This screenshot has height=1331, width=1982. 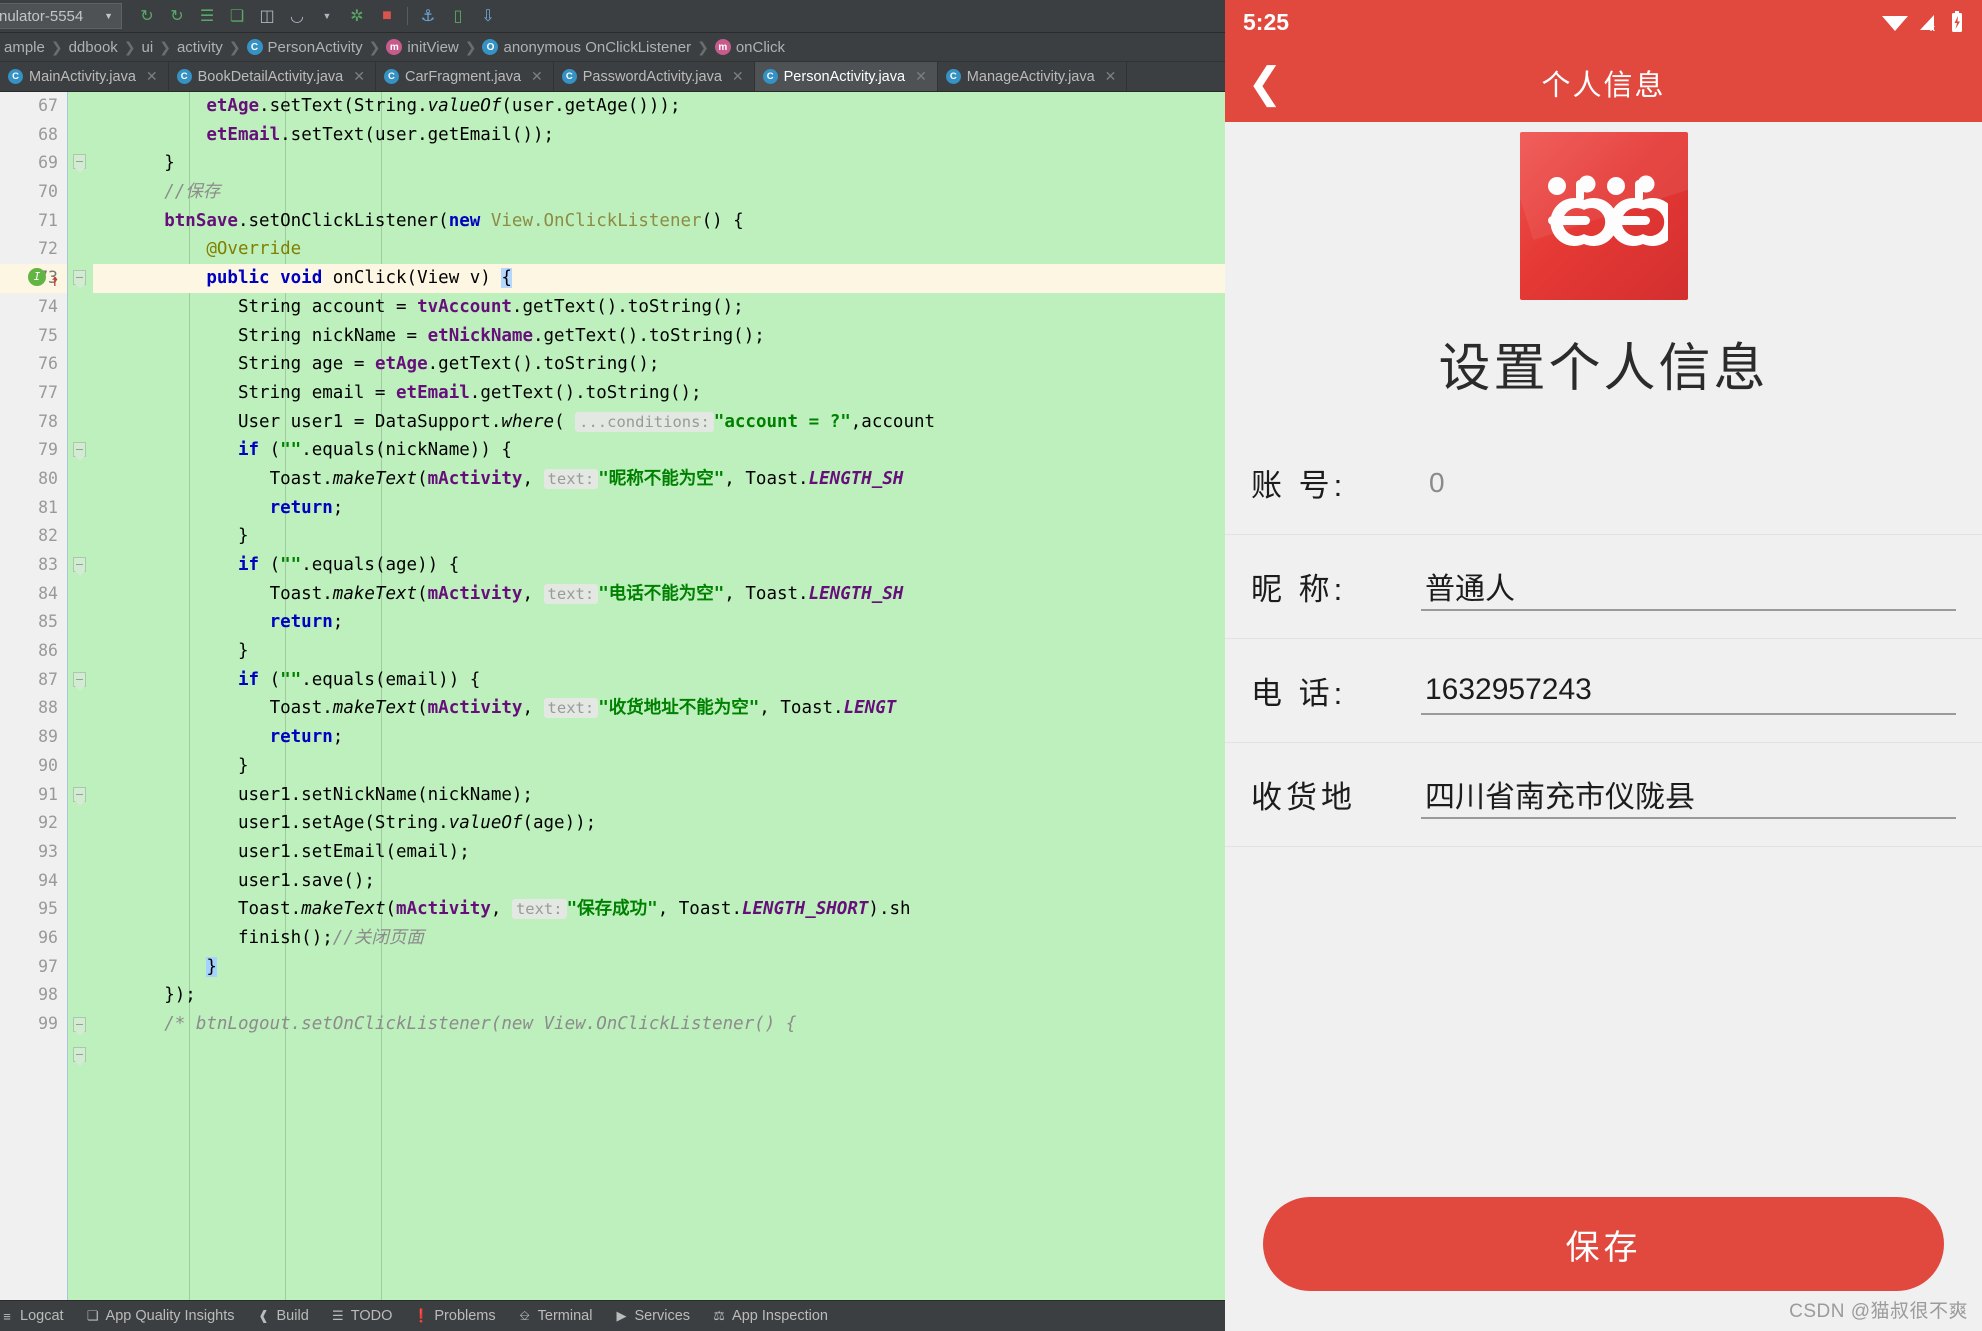 I want to click on sdk-manager-icon: ⇩, so click(x=488, y=16).